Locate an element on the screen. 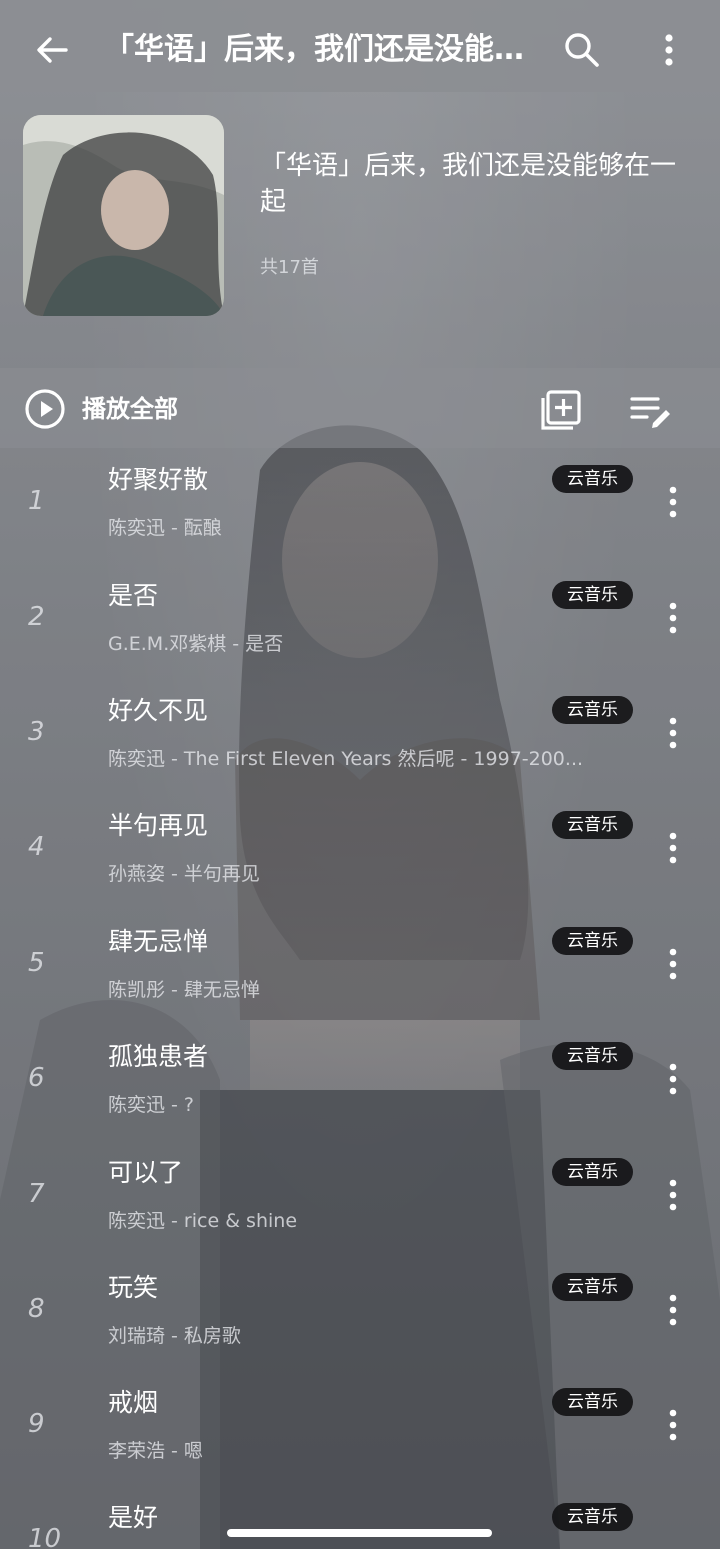  arrow-left-icon is located at coordinates (52, 50).